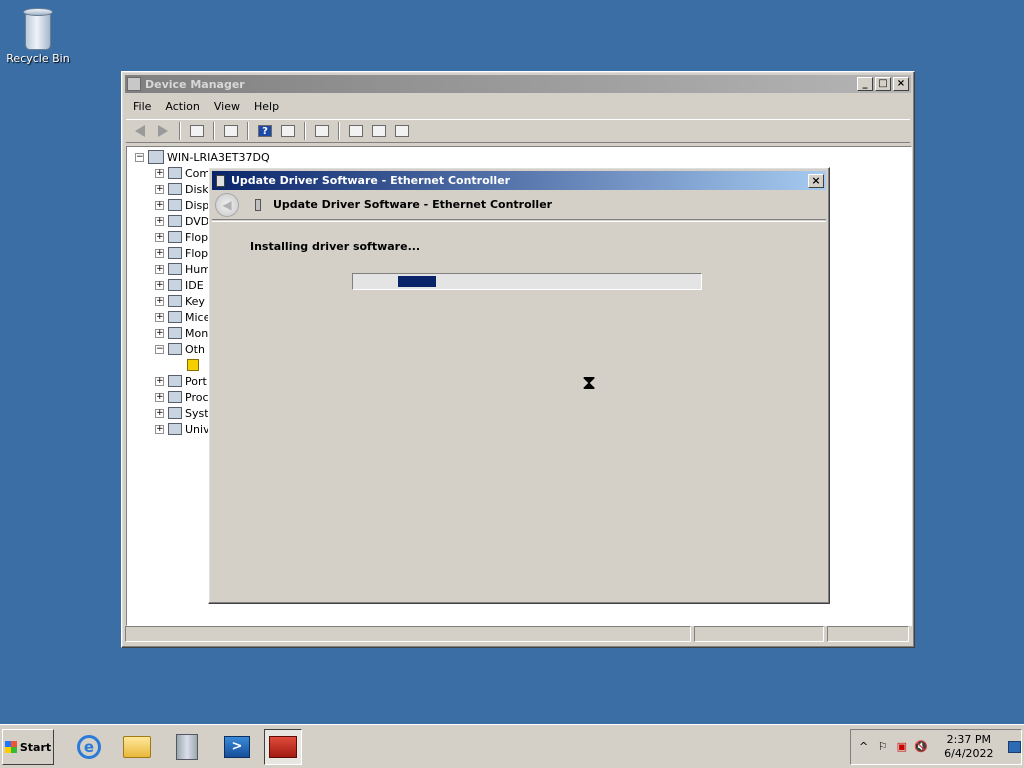 The image size is (1024, 768). Describe the element at coordinates (202, 157) in the screenshot. I see `tree-root-node: − WIN-LRIA3ET37DQ` at that location.